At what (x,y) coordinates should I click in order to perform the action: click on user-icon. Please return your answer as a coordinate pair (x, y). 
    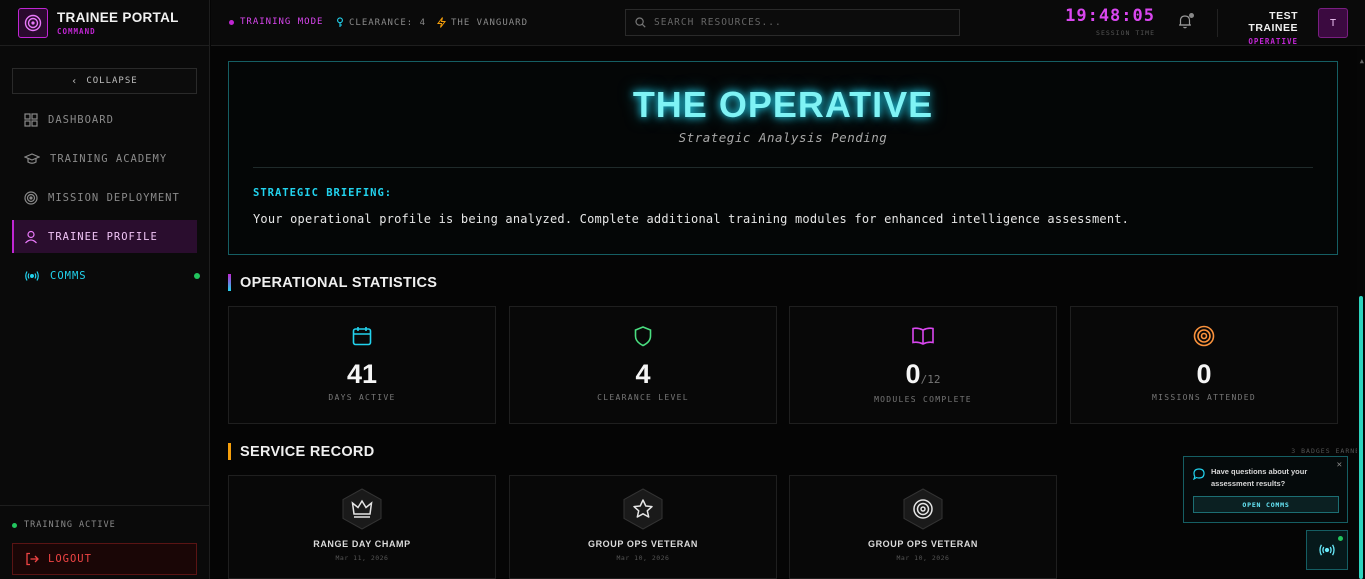
    Looking at the image, I should click on (31, 236).